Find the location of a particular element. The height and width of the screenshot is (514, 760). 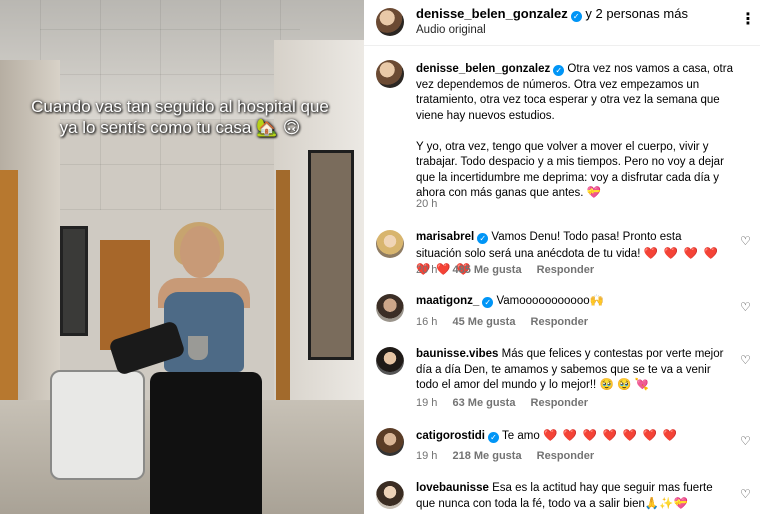

scene-right-door is located at coordinates (283, 285).